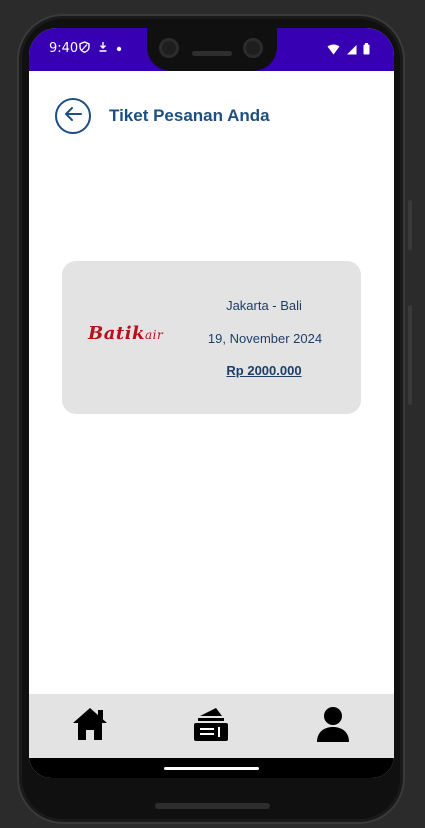 The image size is (425, 828). I want to click on gesture-bar, so click(211, 768).